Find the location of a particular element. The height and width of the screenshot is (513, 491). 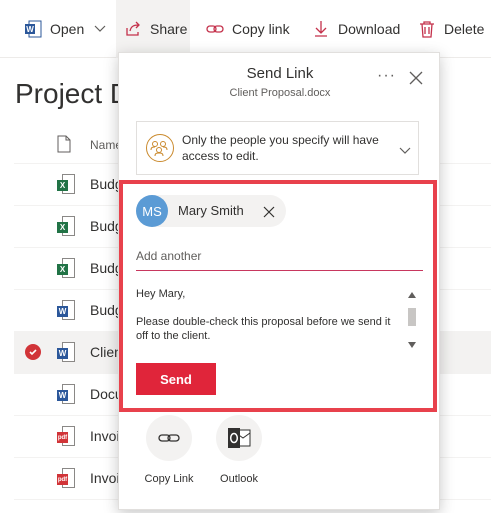

message-textarea is located at coordinates (270, 320).